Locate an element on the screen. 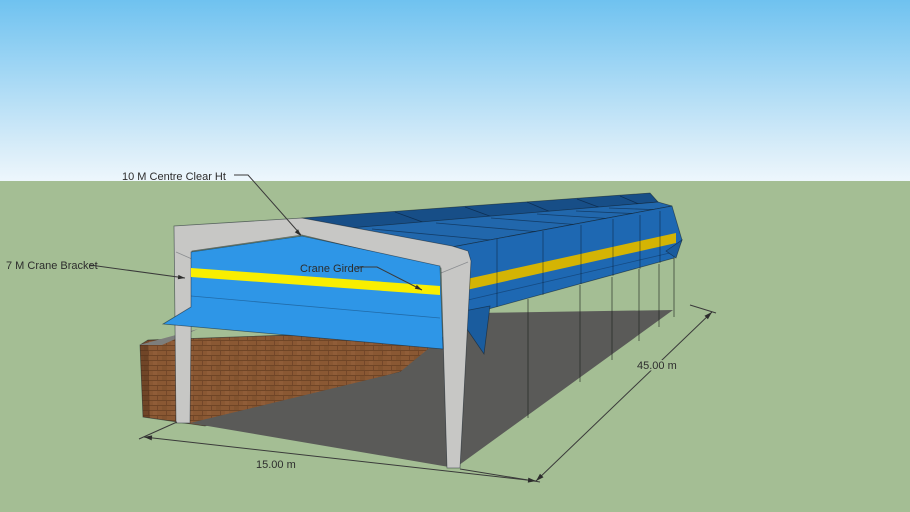  crane-bracket-label: 7 M Crane Bracket is located at coordinates (52, 266).